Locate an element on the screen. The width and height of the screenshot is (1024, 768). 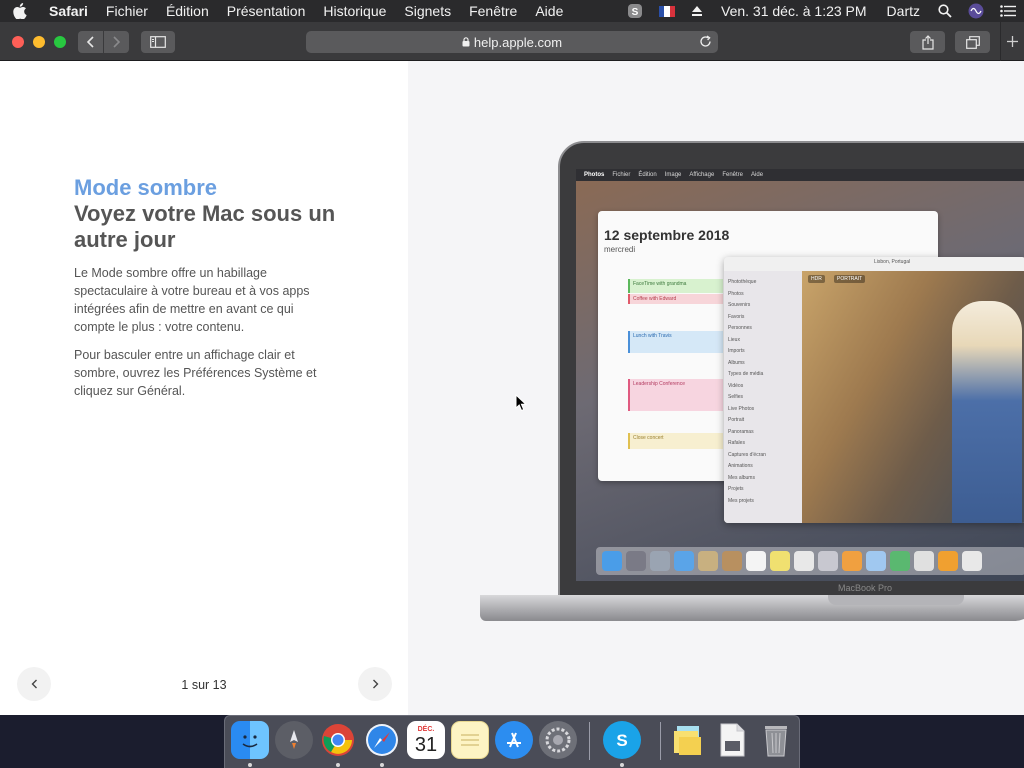
back-button is located at coordinates (90, 42).